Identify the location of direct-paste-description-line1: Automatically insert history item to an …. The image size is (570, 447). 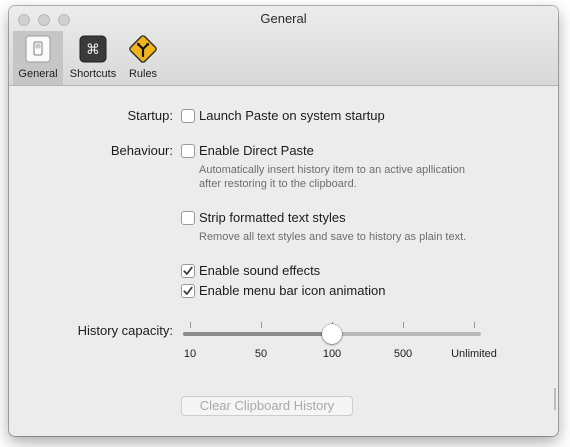
(332, 170).